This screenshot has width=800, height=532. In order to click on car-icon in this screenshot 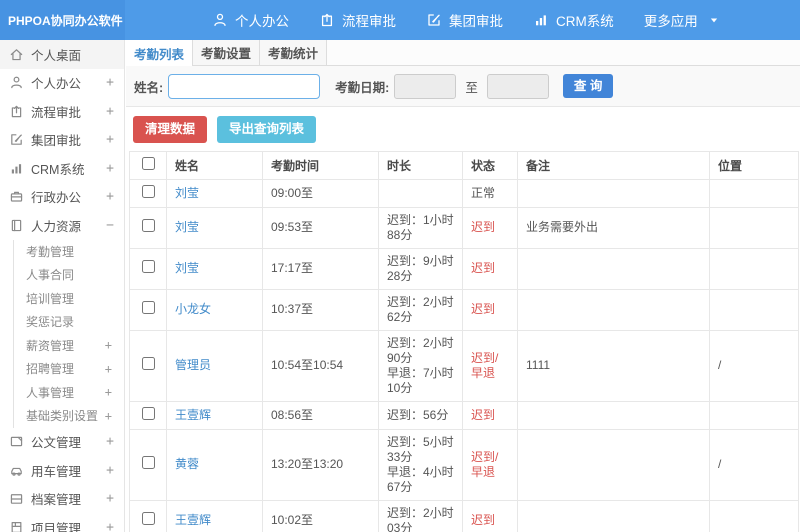, I will do `click(16, 470)`.